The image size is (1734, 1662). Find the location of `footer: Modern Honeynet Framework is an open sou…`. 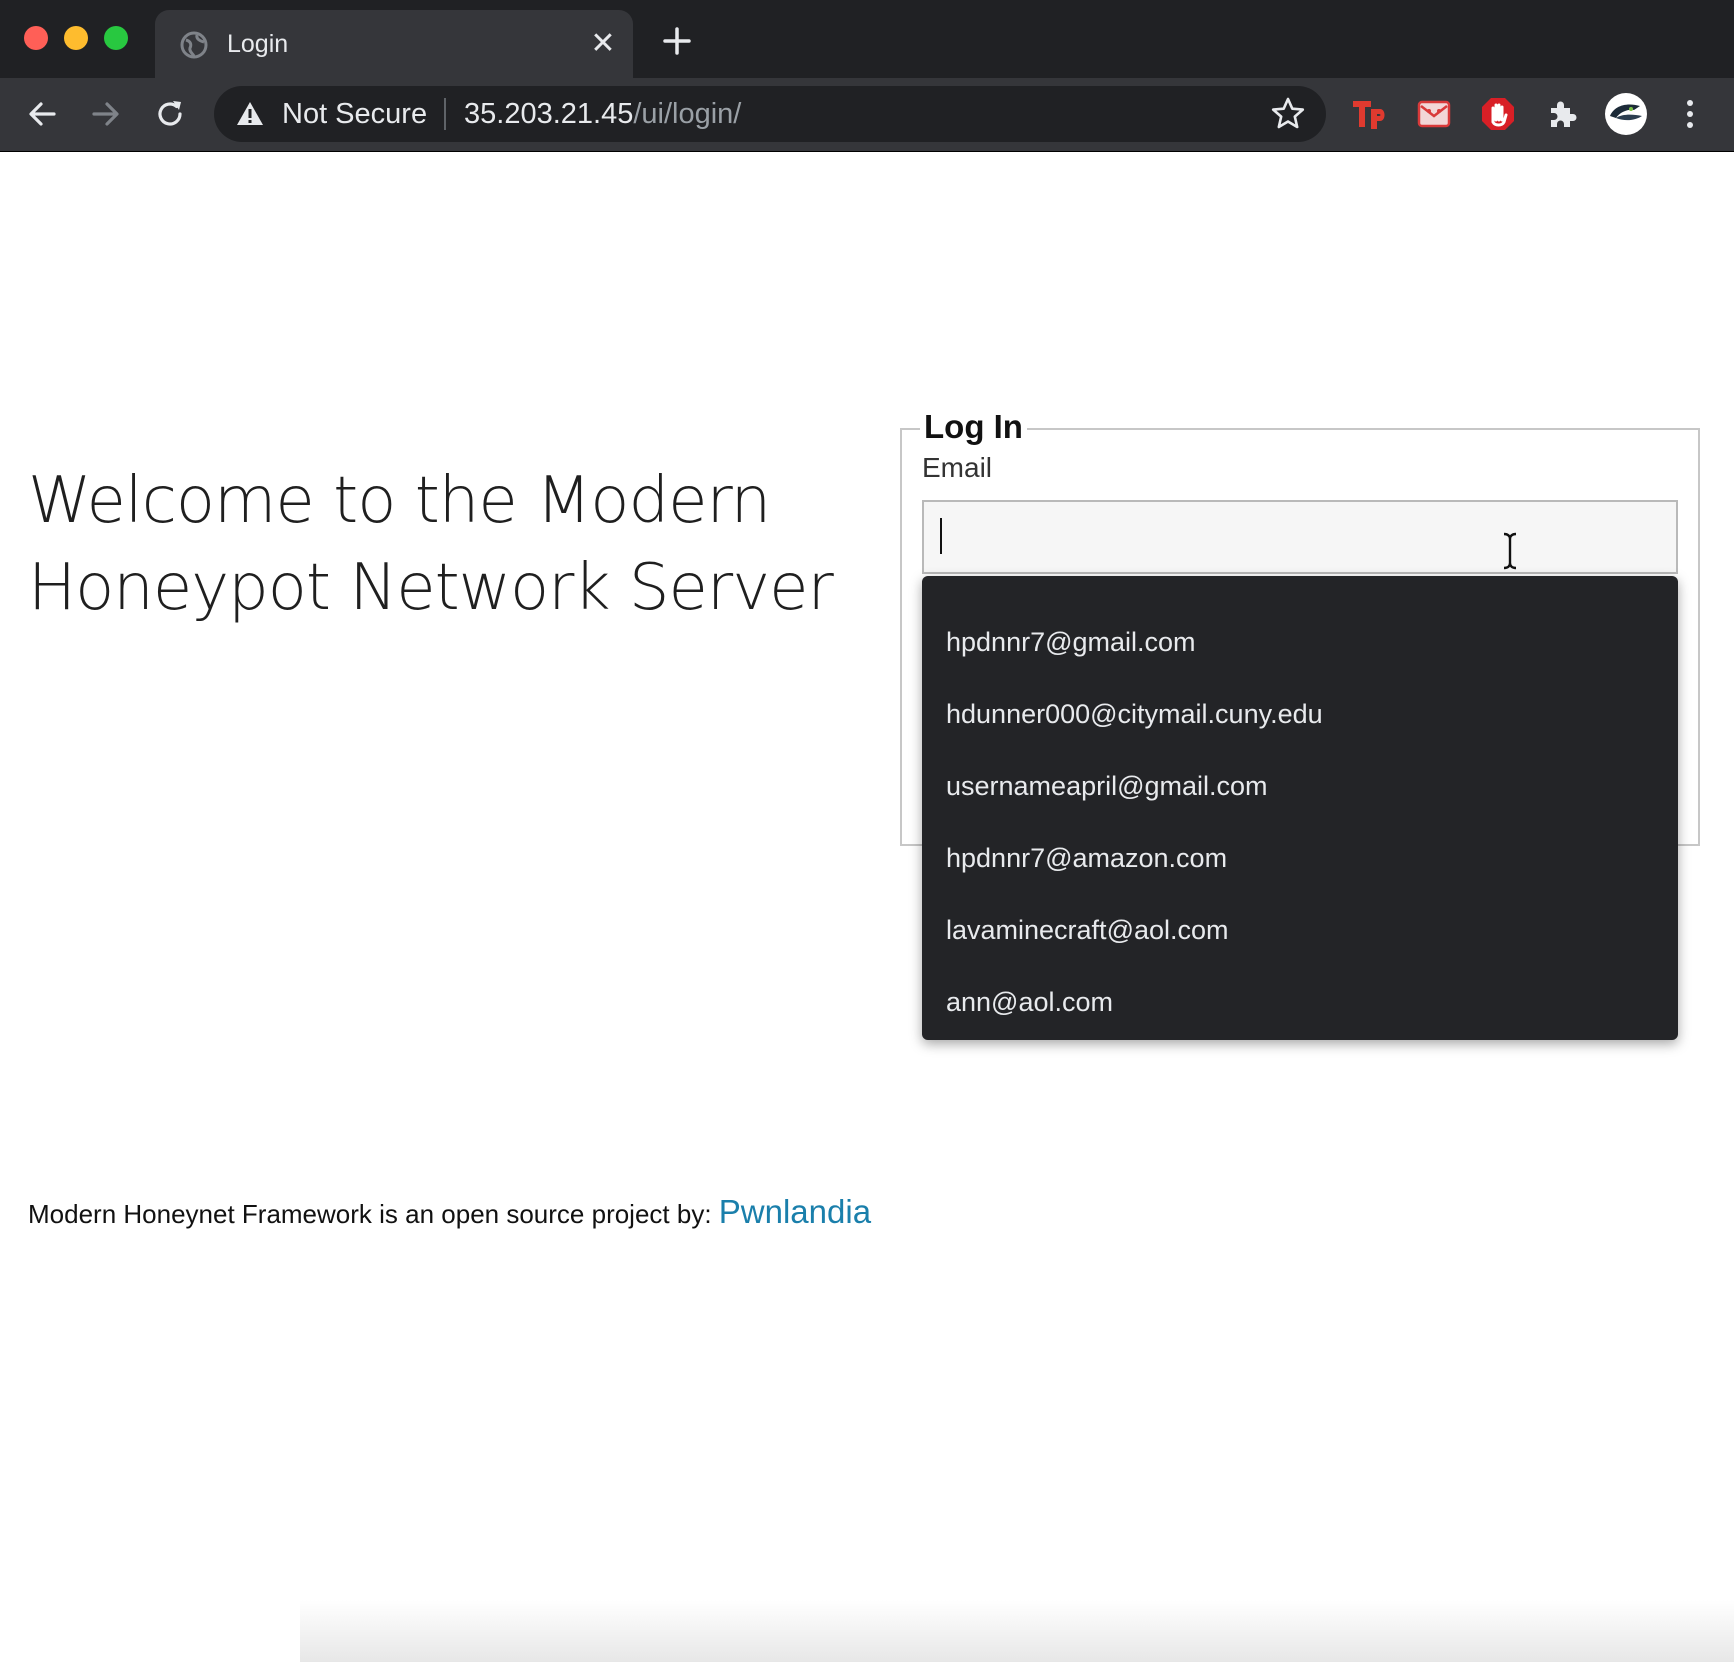

footer: Modern Honeynet Framework is an open sou… is located at coordinates (449, 1212).